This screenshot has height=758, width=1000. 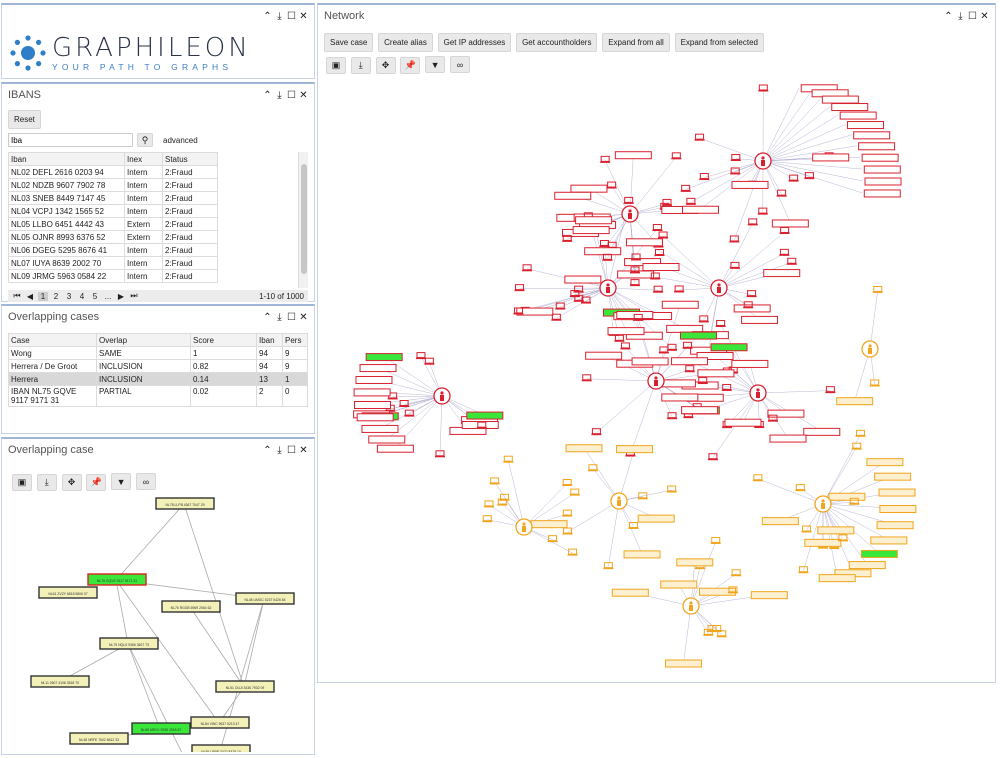 I want to click on table-row: Wong SAME 1 94 9, so click(x=158, y=353).